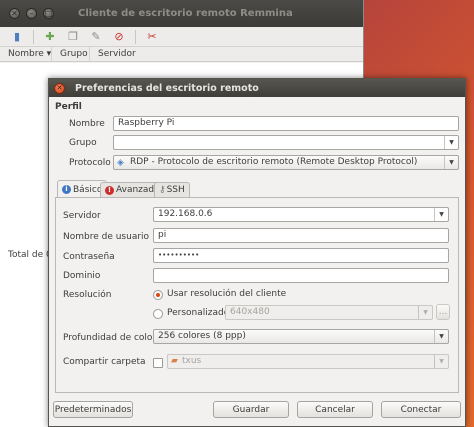  What do you see at coordinates (106, 237) in the screenshot?
I see `username-label: Nombre de usuario` at bounding box center [106, 237].